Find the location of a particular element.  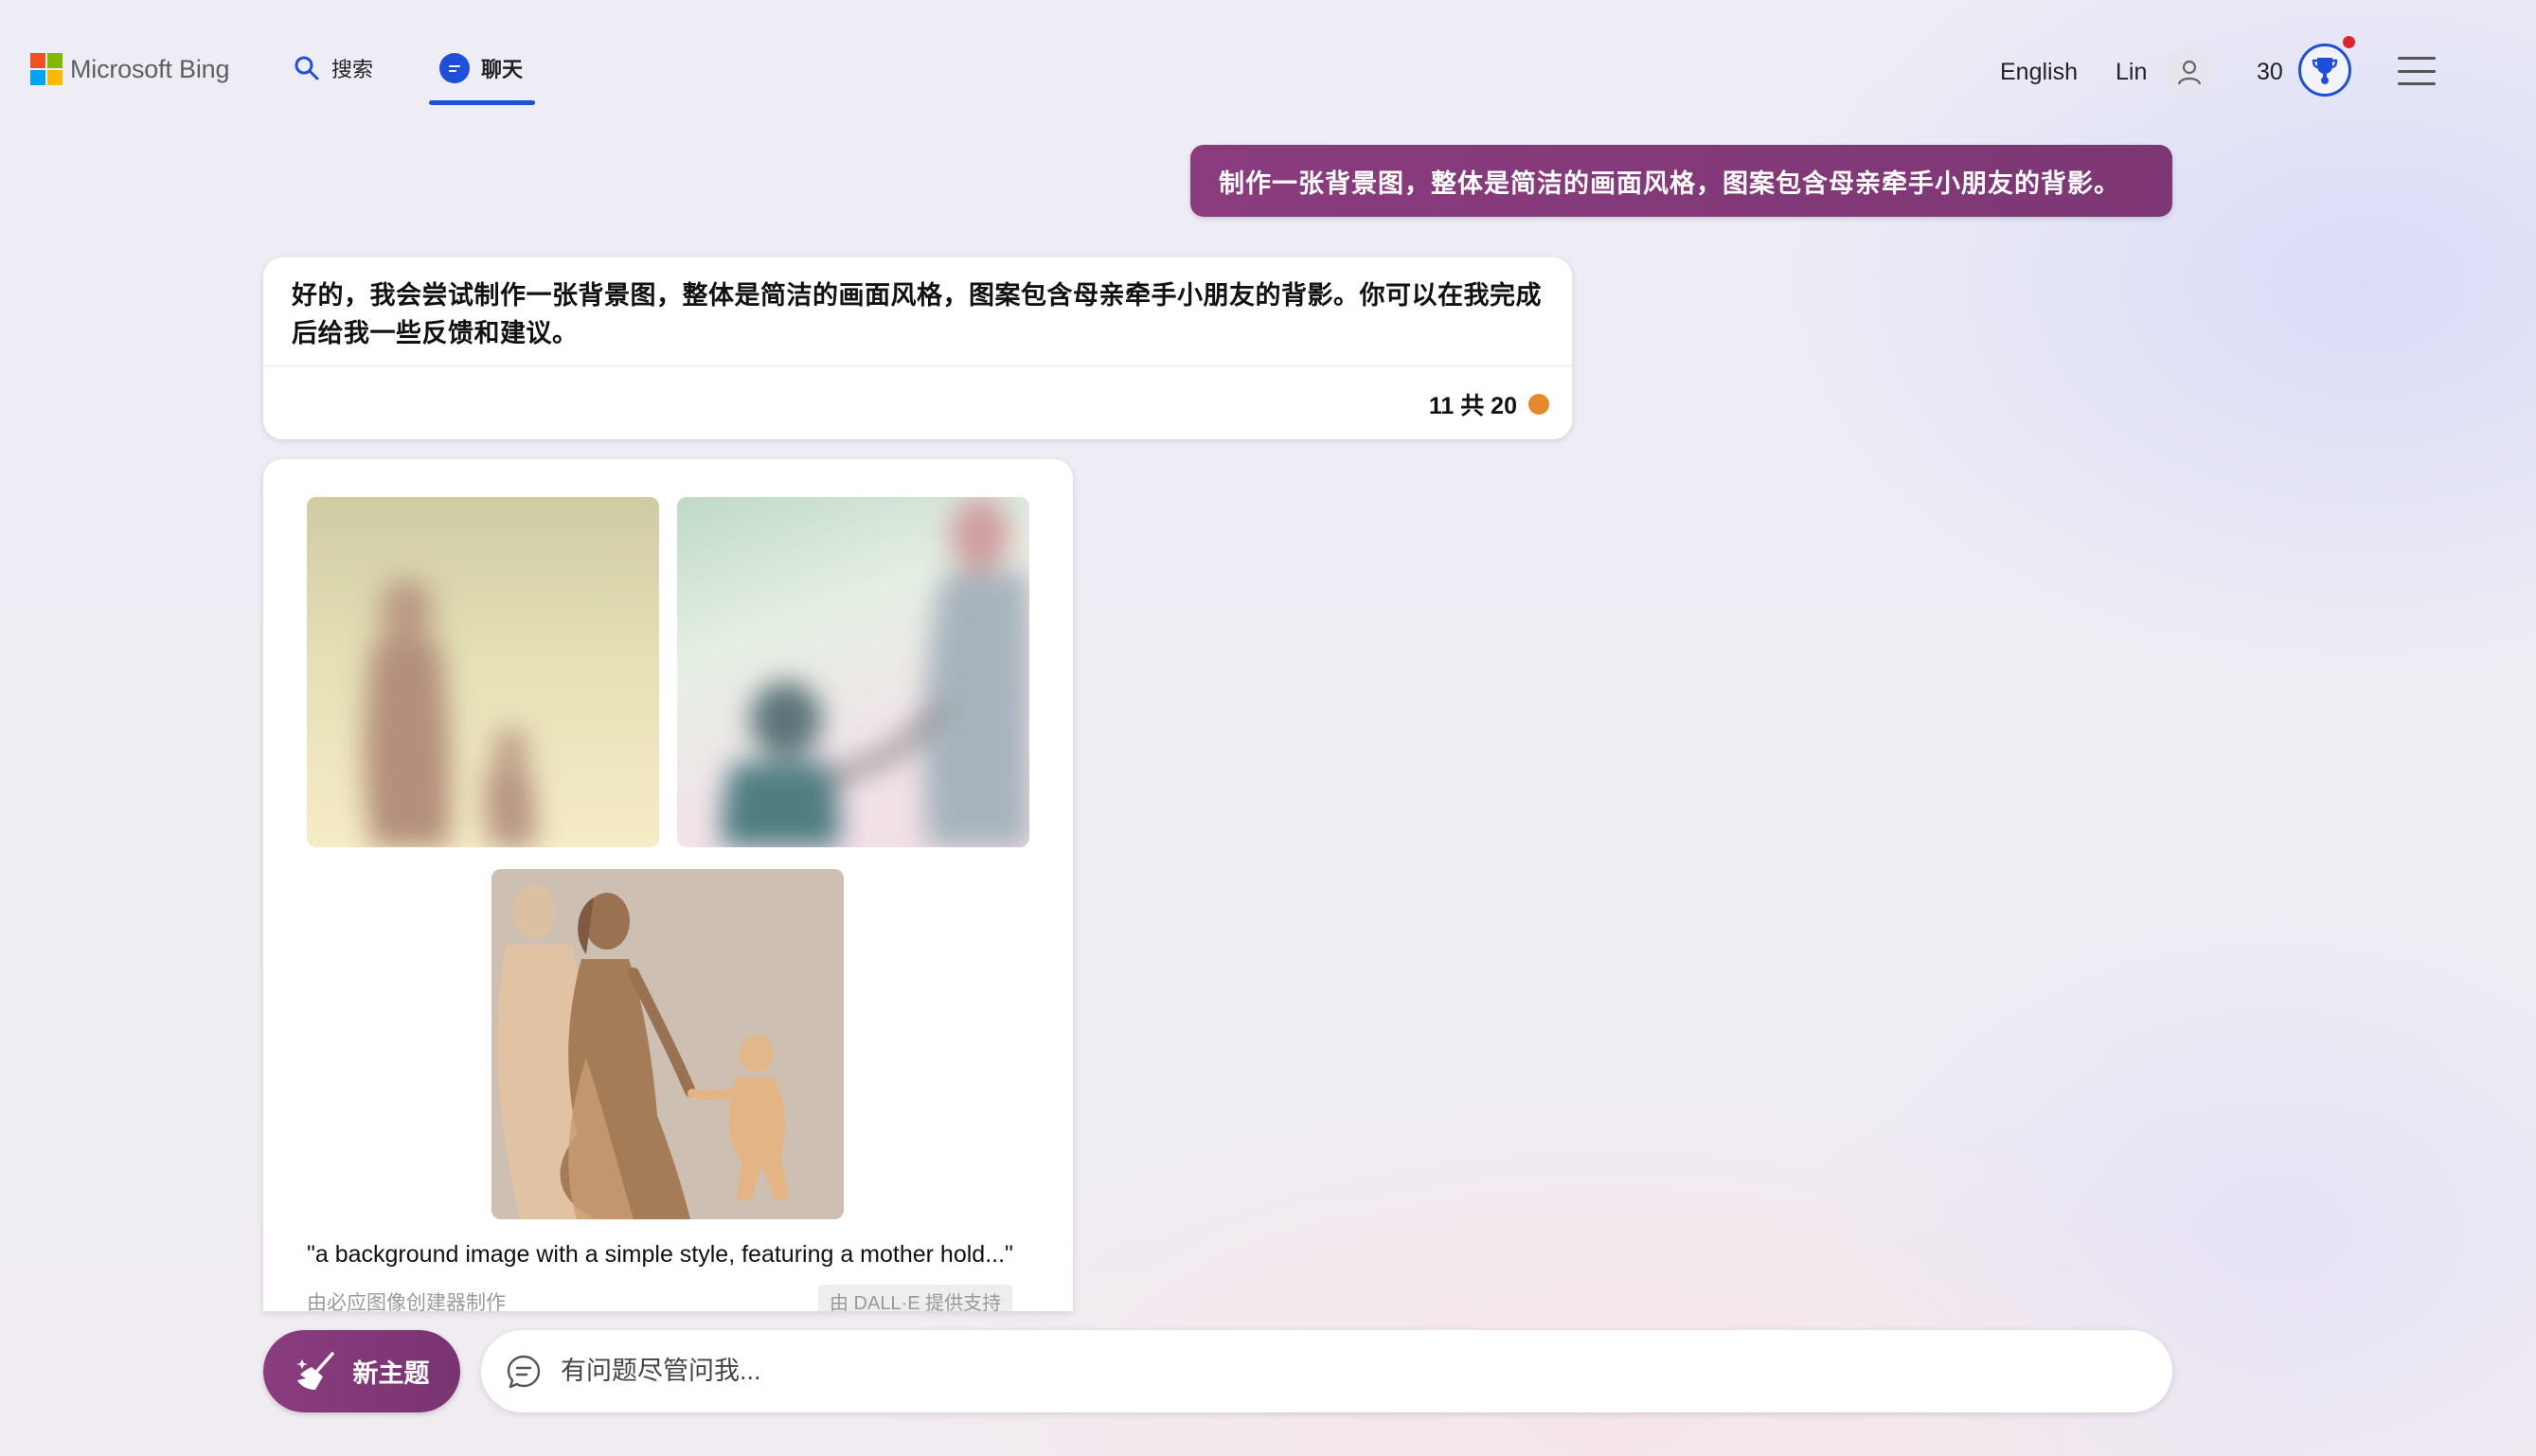

nav-chat-label: 聊天 is located at coordinates (503, 69).